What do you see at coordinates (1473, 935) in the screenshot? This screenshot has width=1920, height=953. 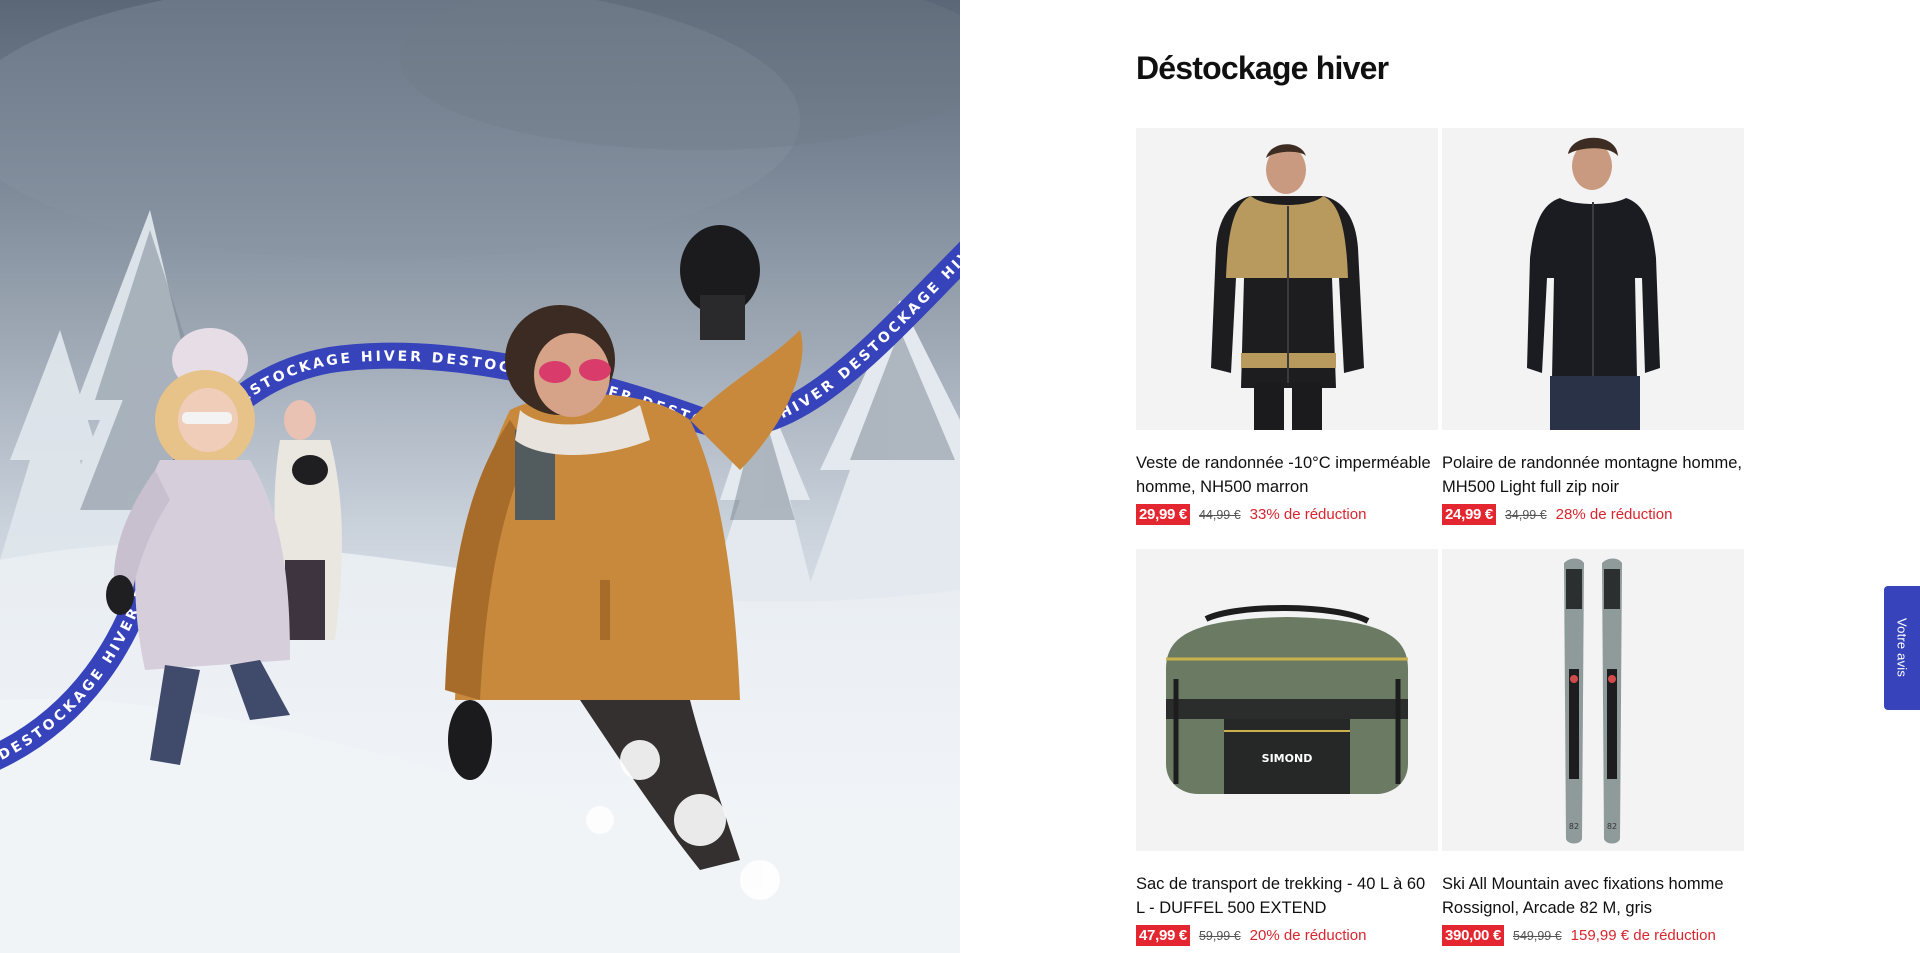 I see `price: 390,00 €` at bounding box center [1473, 935].